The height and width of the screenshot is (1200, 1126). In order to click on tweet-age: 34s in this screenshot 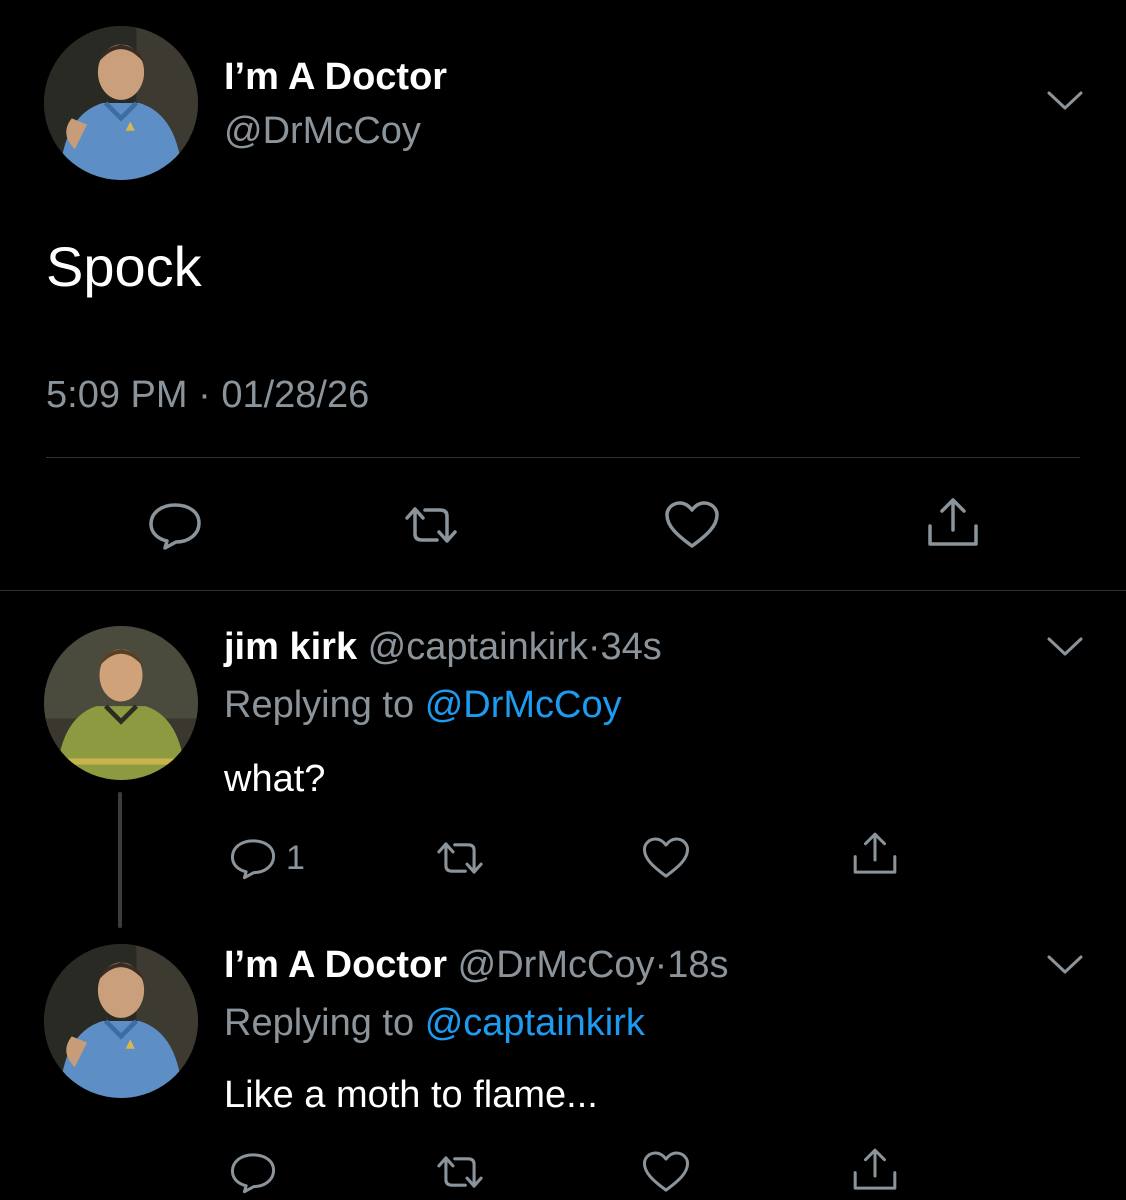, I will do `click(631, 647)`.